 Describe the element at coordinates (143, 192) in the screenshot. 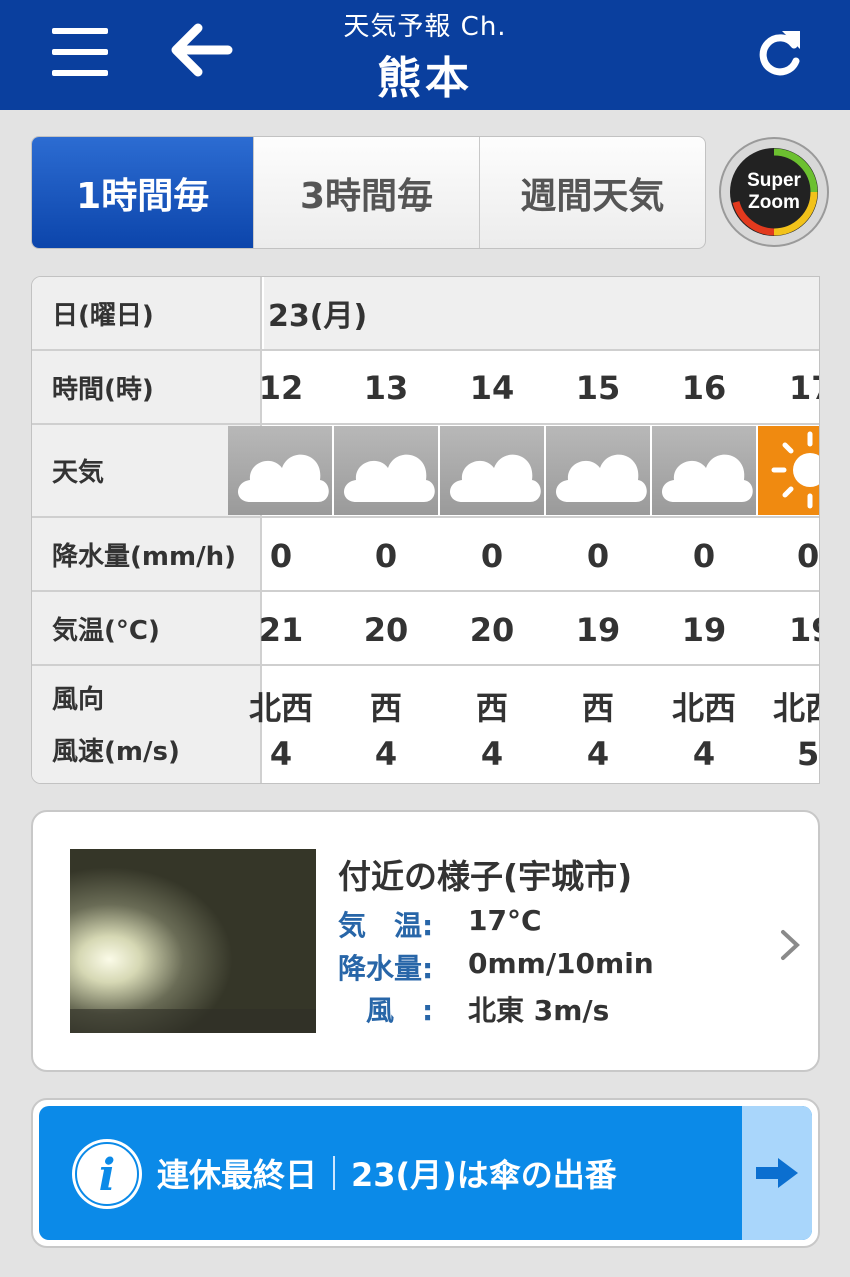

I see `tab-hourly: 1時間毎` at that location.